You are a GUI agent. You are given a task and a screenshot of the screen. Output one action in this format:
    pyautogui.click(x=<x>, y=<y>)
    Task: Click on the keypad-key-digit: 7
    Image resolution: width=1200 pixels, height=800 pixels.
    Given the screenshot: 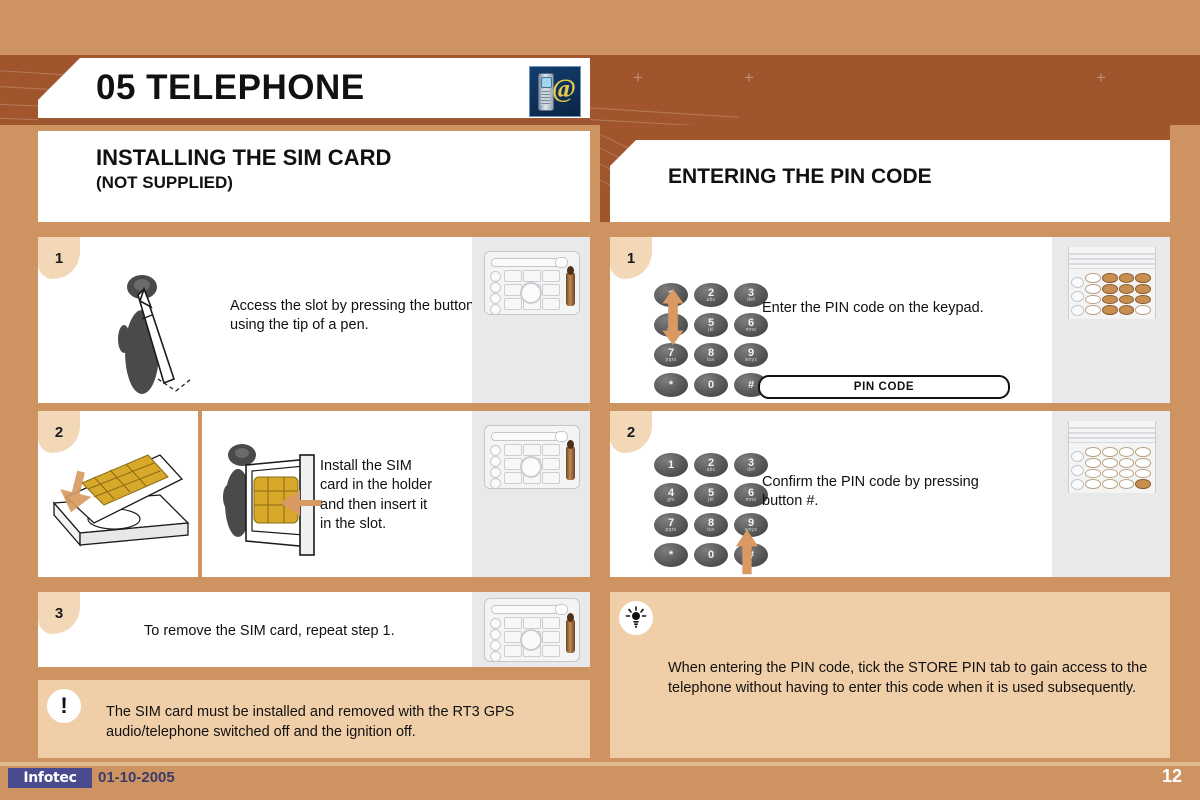 What is the action you would take?
    pyautogui.click(x=671, y=522)
    